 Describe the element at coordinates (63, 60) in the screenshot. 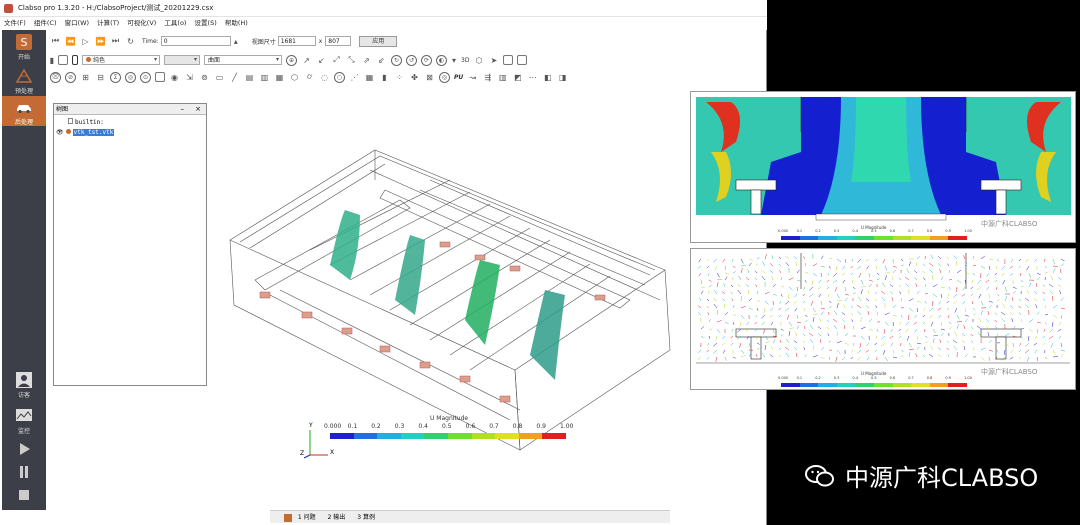

I see `frame-icon` at that location.